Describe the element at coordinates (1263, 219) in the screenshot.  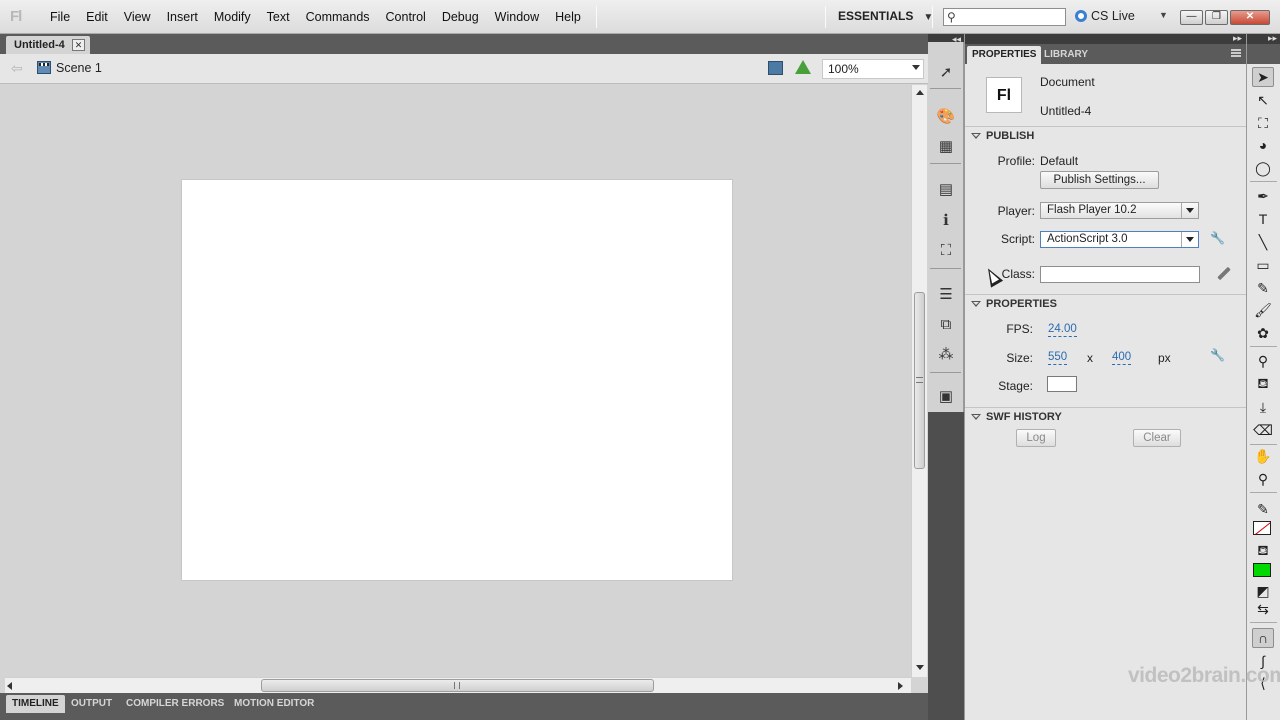
I see `text-tool-icon: T` at that location.